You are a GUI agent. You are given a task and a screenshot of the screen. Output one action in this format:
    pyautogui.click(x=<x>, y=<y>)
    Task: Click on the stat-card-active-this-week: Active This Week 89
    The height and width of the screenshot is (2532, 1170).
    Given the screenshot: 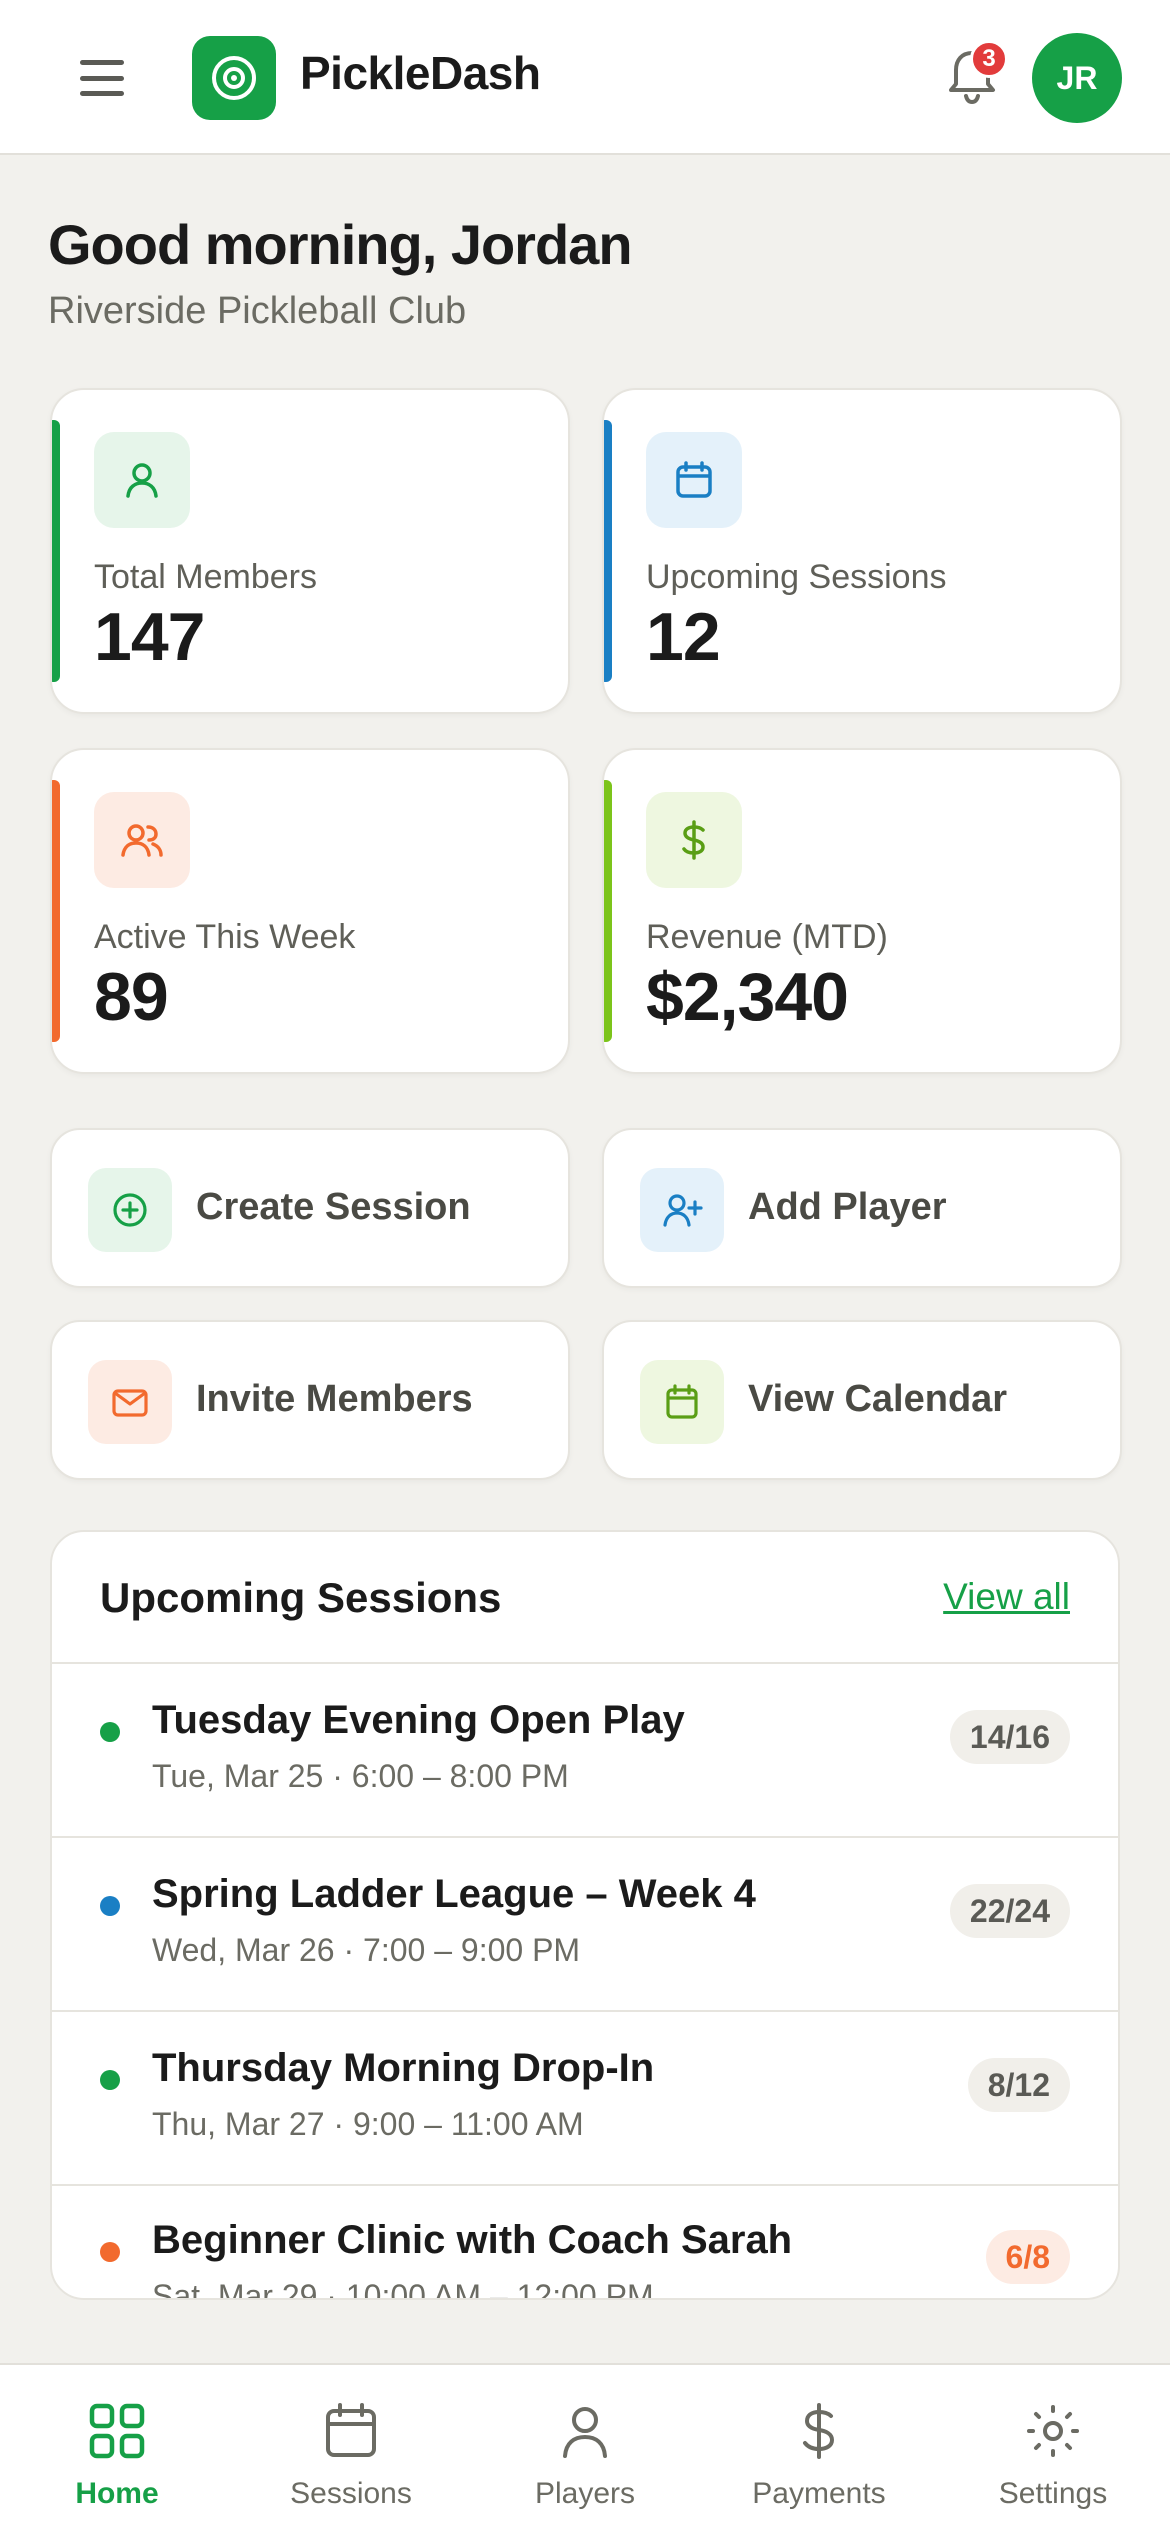 What is the action you would take?
    pyautogui.click(x=310, y=911)
    